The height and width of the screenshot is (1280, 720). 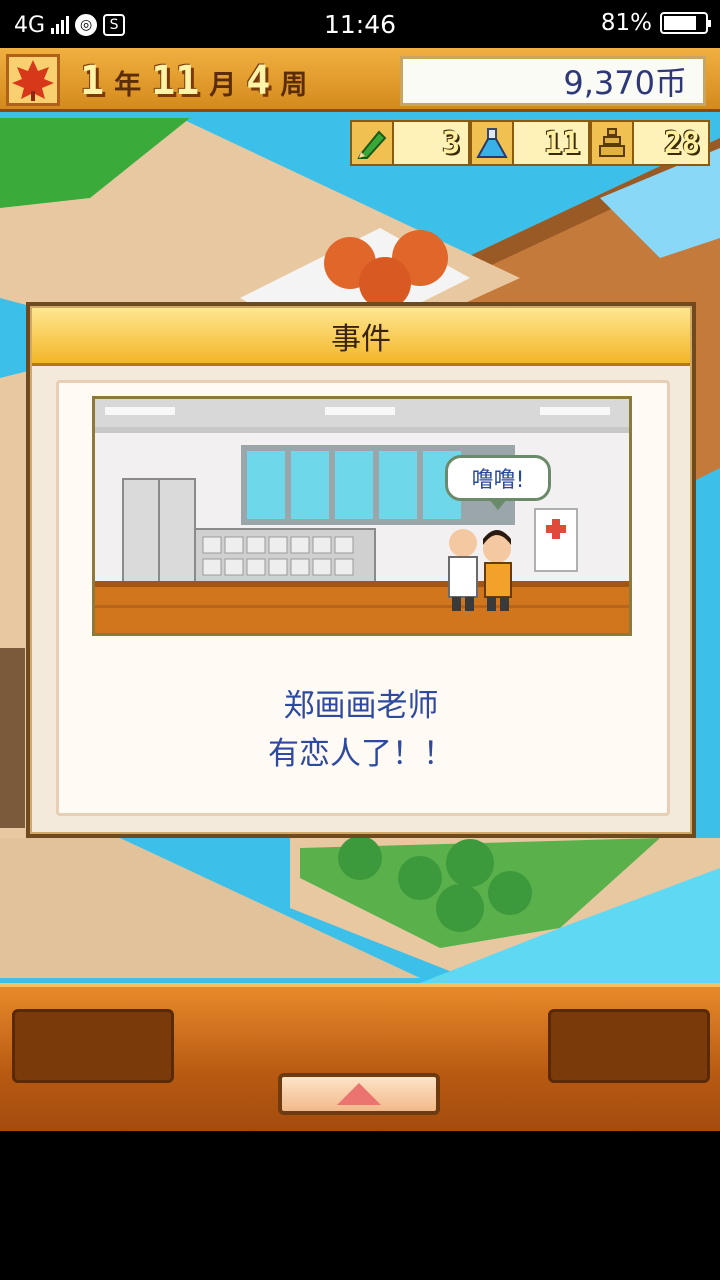 I want to click on speech-bubble: 噜噜!, so click(x=498, y=482).